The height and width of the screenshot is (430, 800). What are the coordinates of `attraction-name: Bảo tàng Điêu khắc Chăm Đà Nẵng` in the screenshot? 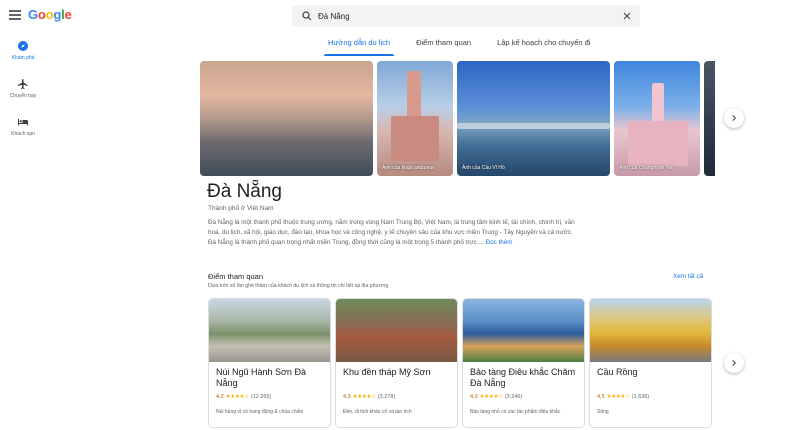 It's located at (523, 377).